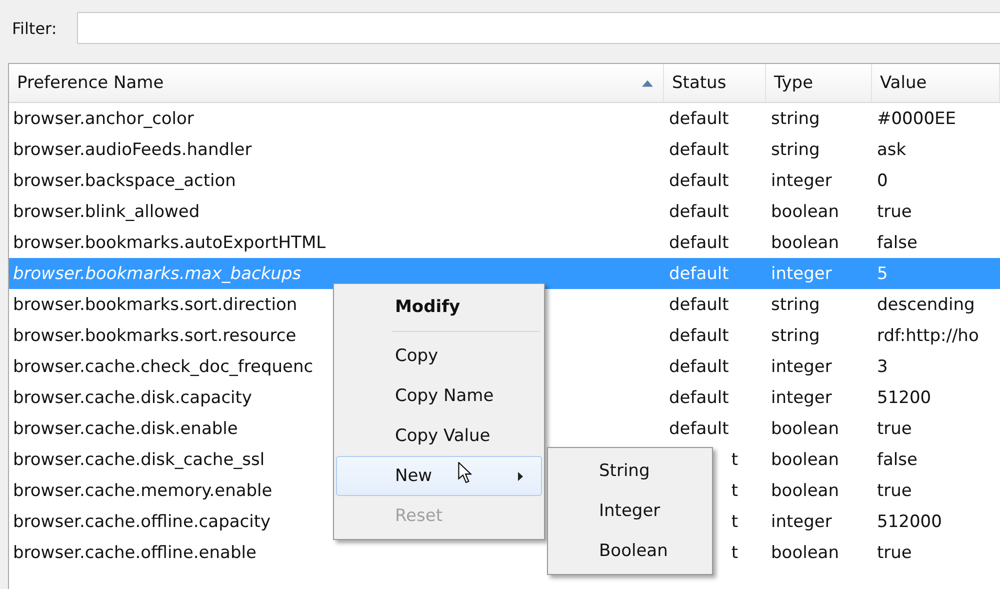 This screenshot has height=589, width=1000. Describe the element at coordinates (465, 473) in the screenshot. I see `mouse-pointer-icon` at that location.